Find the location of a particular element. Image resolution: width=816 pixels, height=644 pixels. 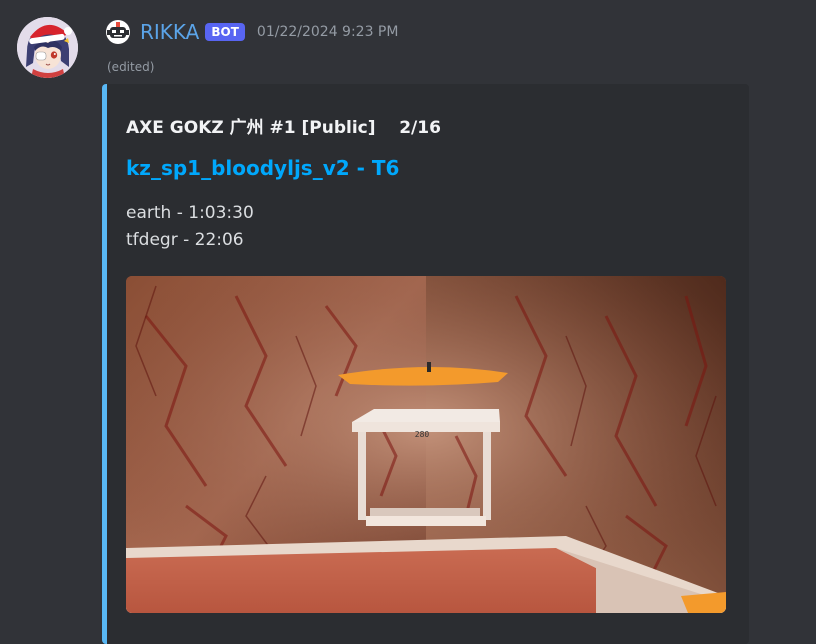

embed-description: earth - 1:03:30 tfdegr - 22:06 is located at coordinates (190, 227).